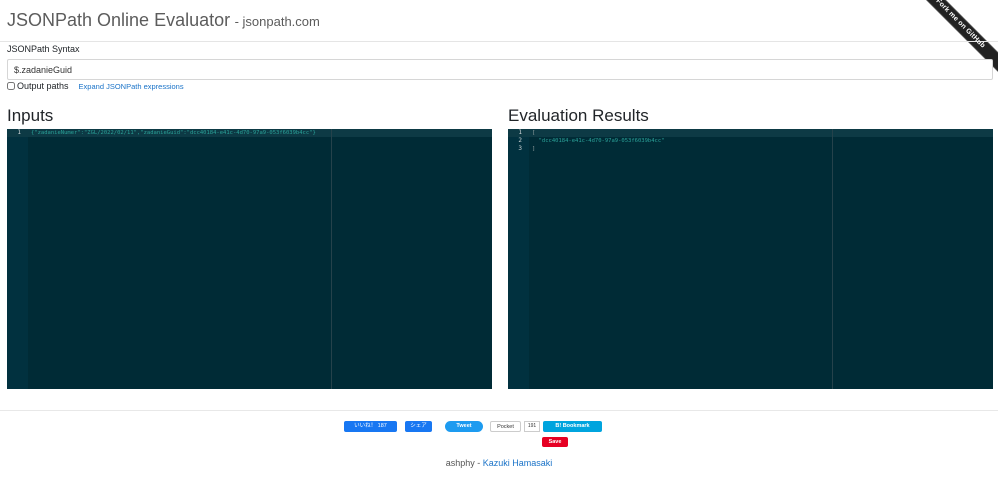 The width and height of the screenshot is (998, 486). What do you see at coordinates (17, 259) in the screenshot?
I see `inputs-gutter` at bounding box center [17, 259].